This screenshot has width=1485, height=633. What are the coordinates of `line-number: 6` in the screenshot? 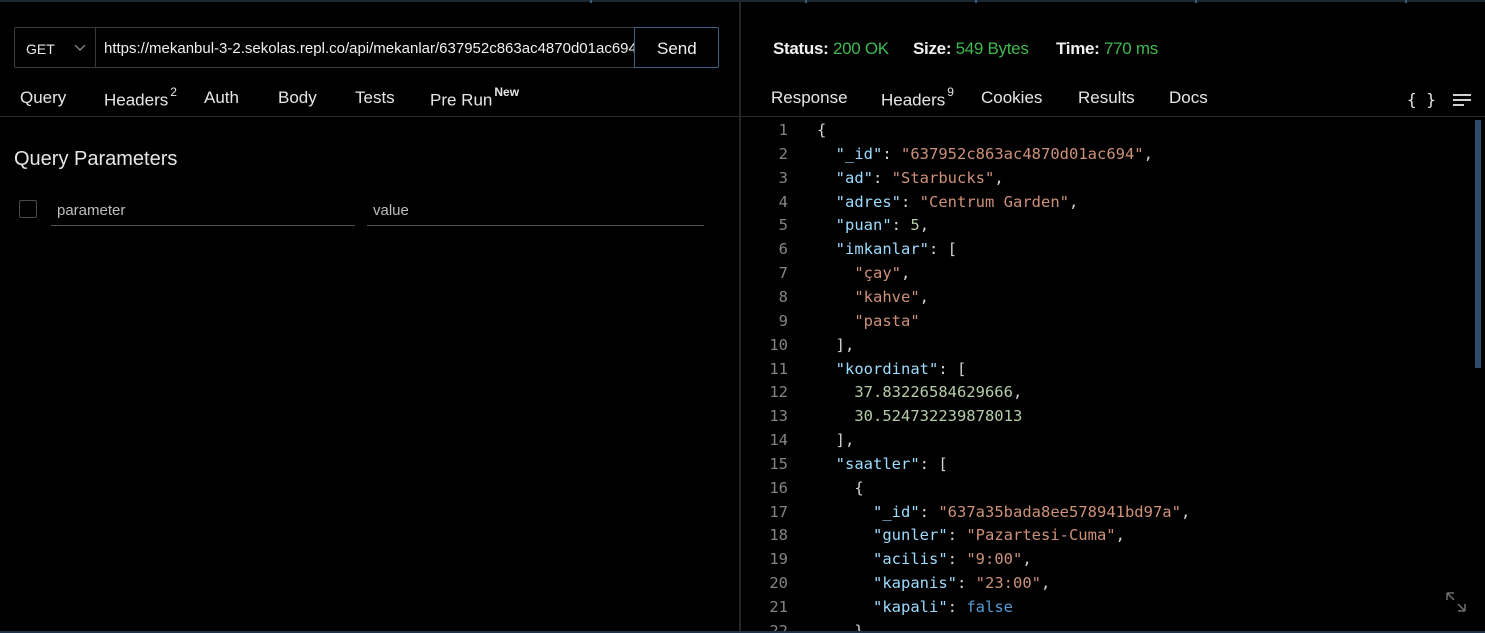 It's located at (783, 249).